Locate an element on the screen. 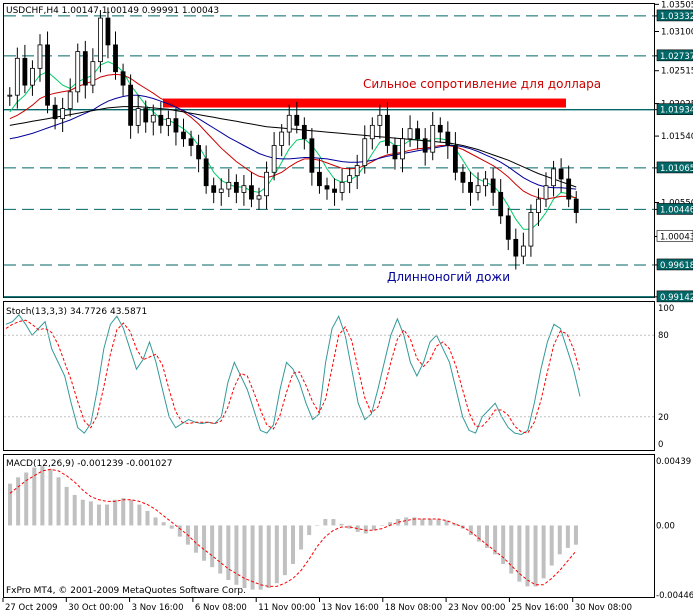 The image size is (693, 614). svg-text: 1.00043 is located at coordinates (676, 237).